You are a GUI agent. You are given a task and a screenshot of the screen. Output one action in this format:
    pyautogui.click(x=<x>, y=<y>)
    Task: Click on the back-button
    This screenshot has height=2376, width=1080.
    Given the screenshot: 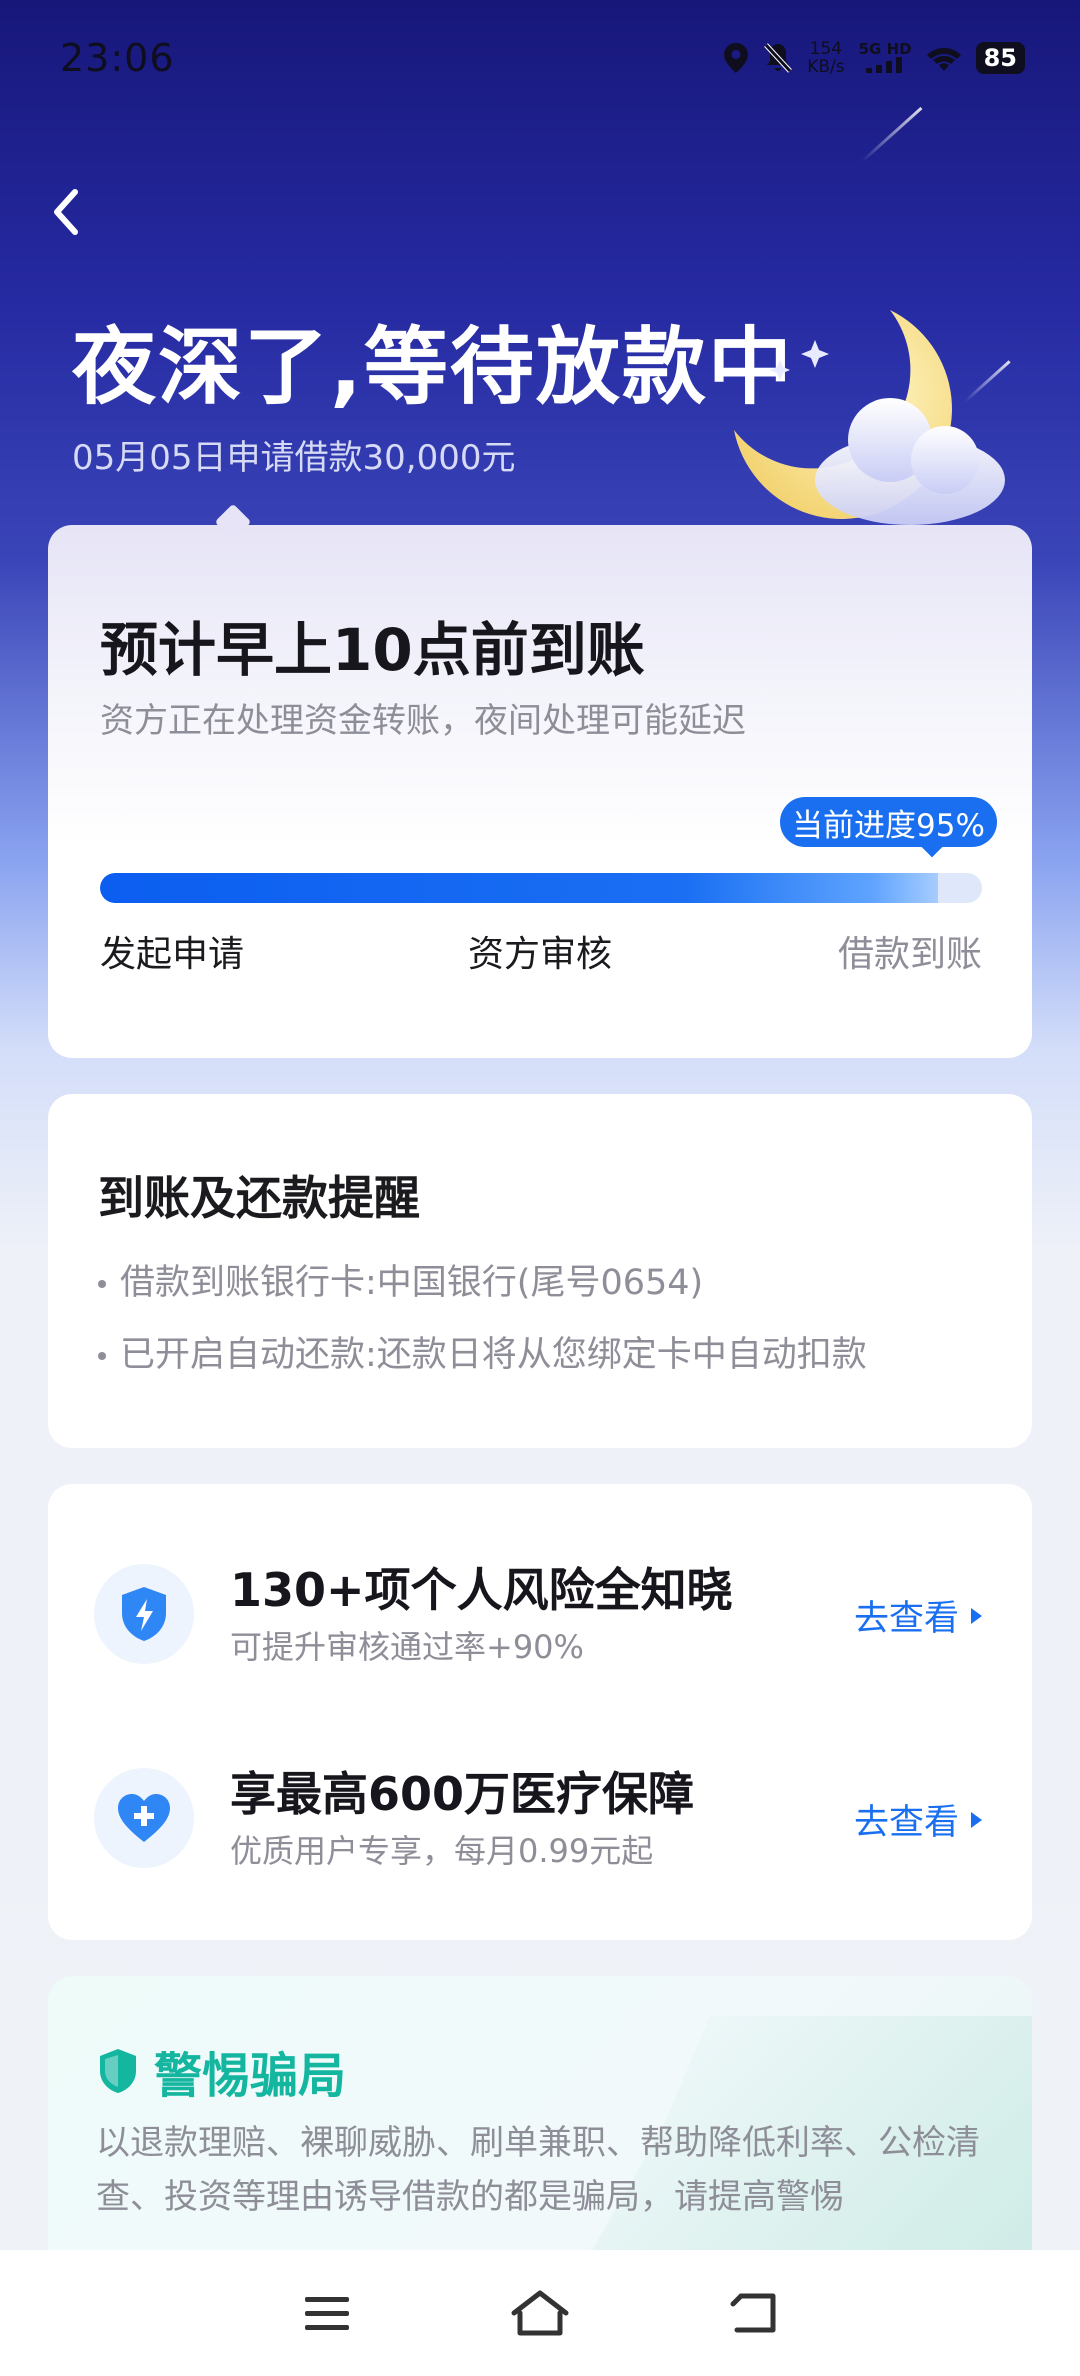 What is the action you would take?
    pyautogui.click(x=75, y=212)
    